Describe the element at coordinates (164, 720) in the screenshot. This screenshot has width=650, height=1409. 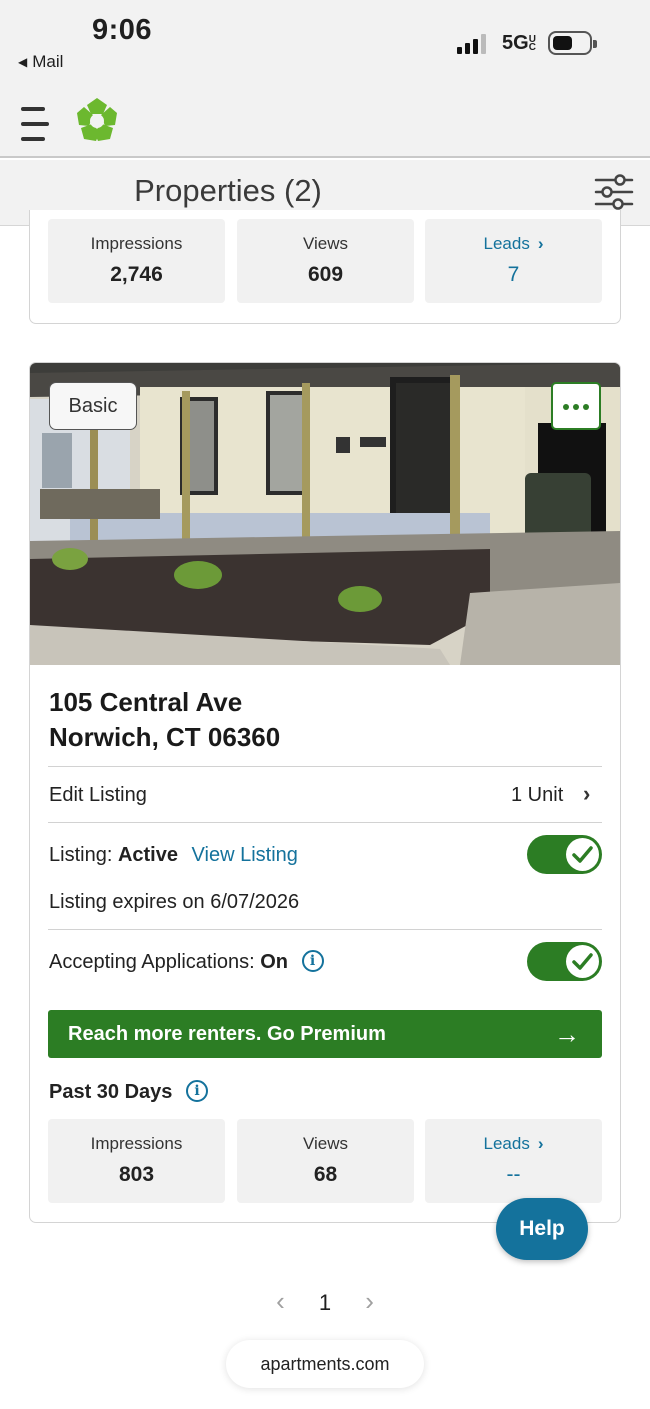
I see `property-address: 105 Central Ave Norwich, CT 06360` at that location.